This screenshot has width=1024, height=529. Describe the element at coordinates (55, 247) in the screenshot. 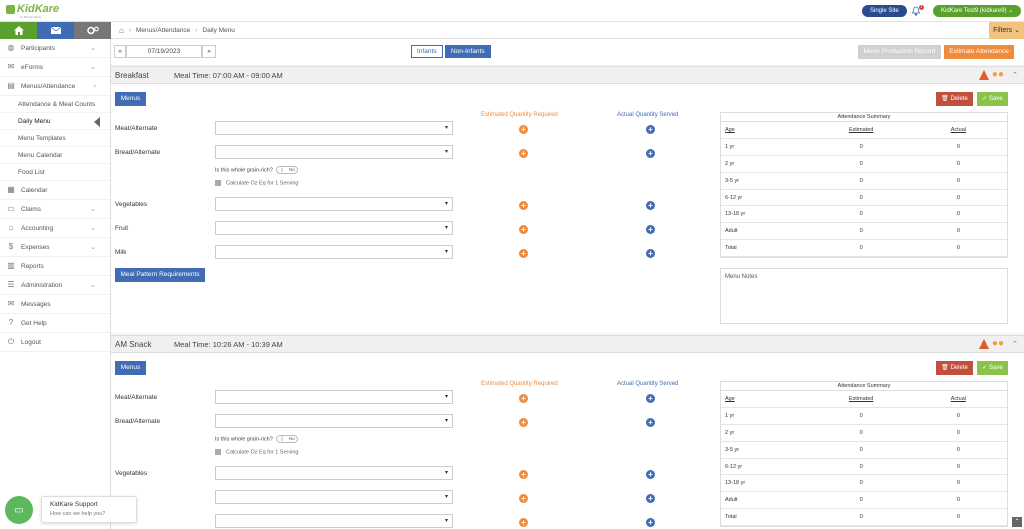

I see `sidebar-item-expenses: $ Expenses ⌄` at that location.